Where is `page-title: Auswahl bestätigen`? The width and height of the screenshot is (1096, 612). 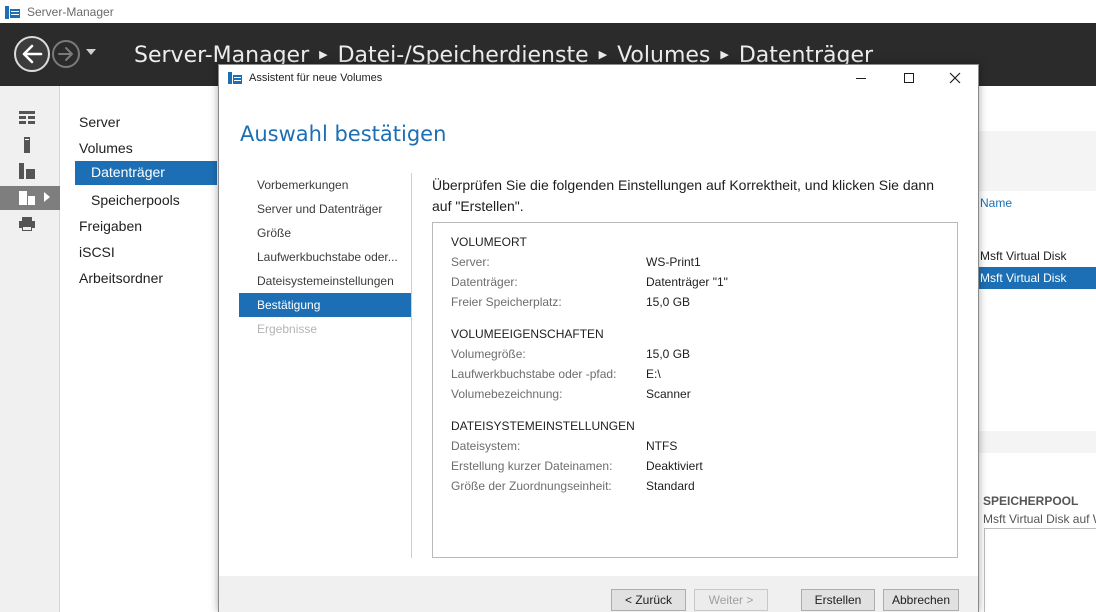
page-title: Auswahl bestätigen is located at coordinates (343, 134).